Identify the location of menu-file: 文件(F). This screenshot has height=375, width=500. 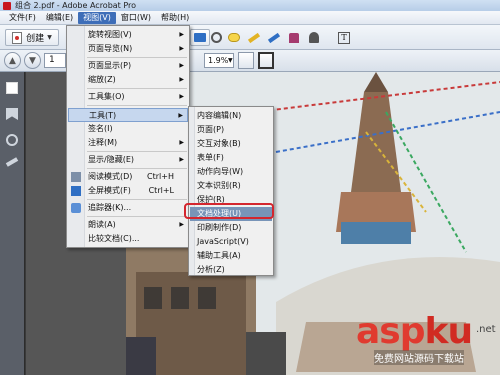
(22, 18).